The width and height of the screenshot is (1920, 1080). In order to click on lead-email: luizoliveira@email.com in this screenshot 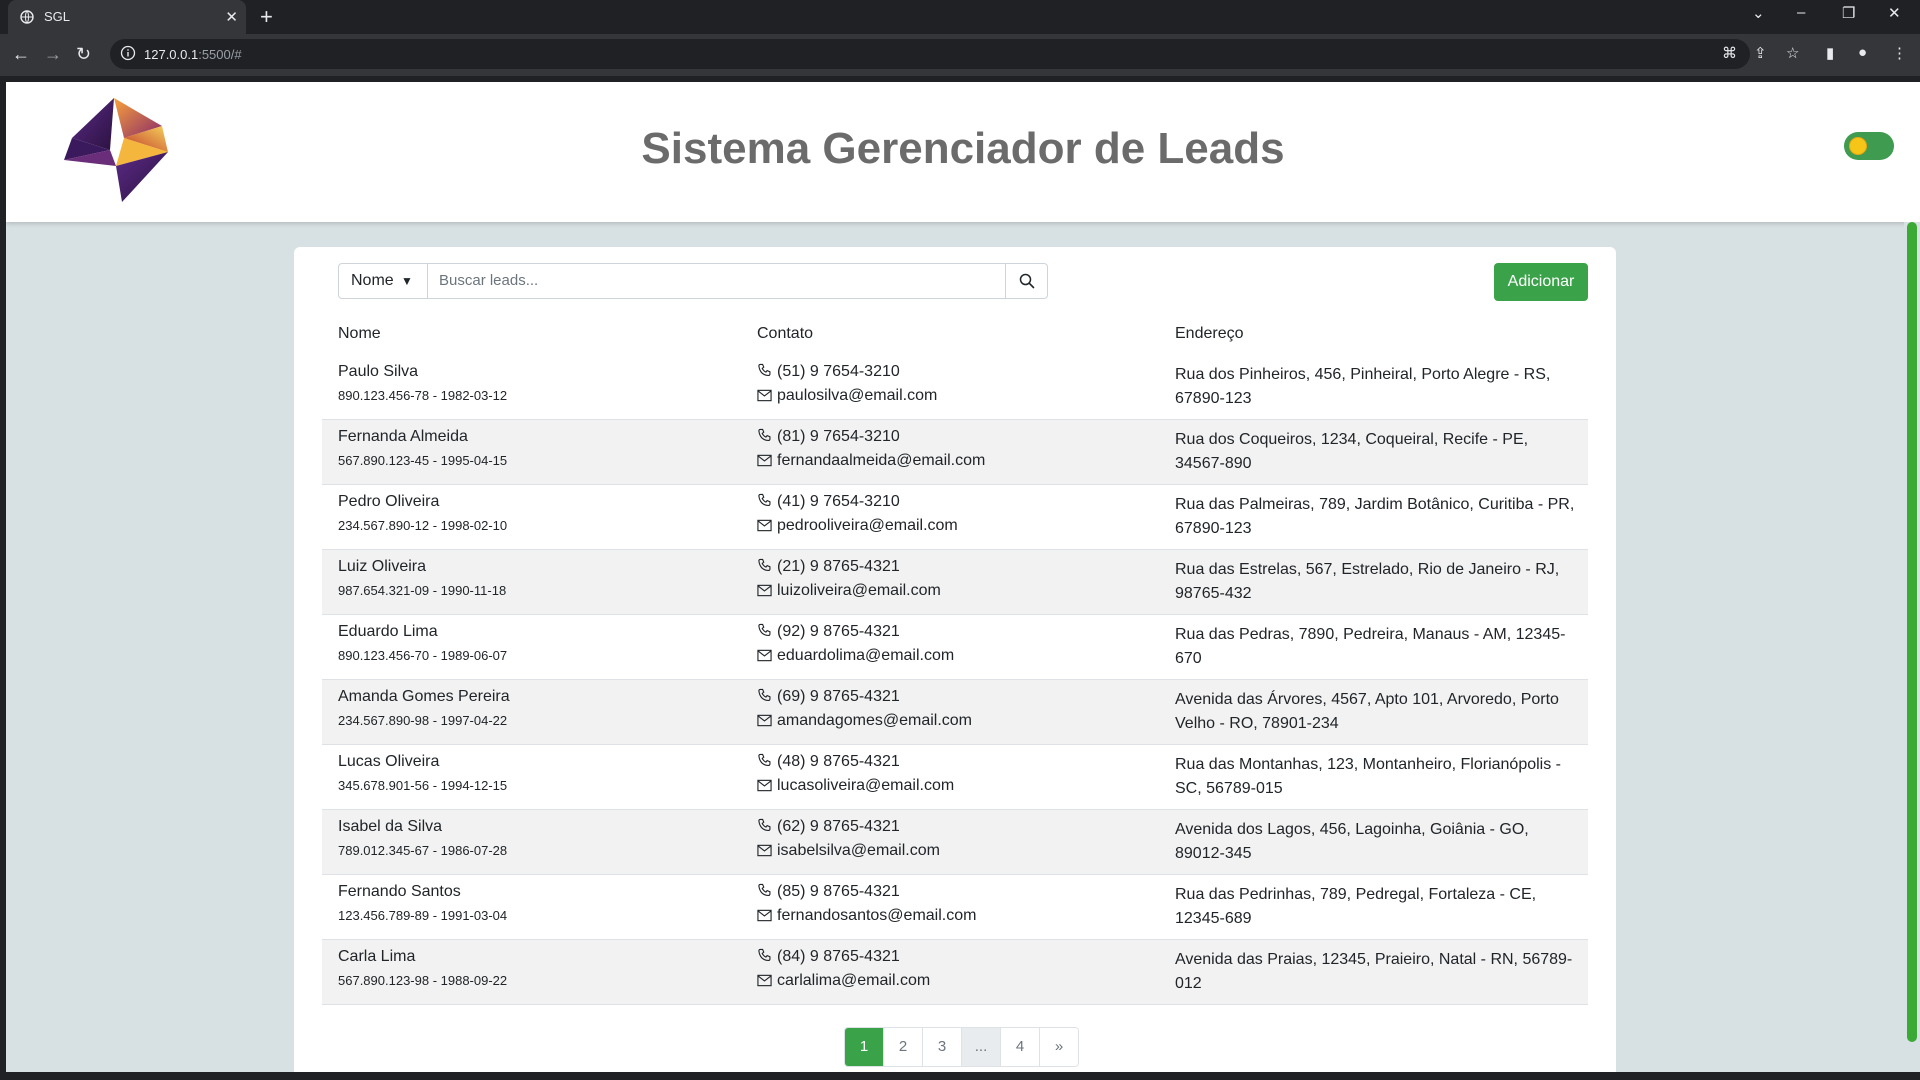, I will do `click(849, 592)`.